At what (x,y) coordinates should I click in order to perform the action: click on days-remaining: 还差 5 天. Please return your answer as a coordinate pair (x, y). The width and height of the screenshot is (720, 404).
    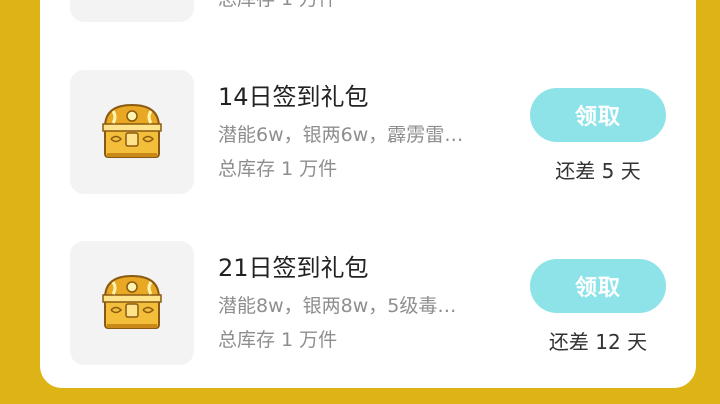
    Looking at the image, I should click on (598, 171).